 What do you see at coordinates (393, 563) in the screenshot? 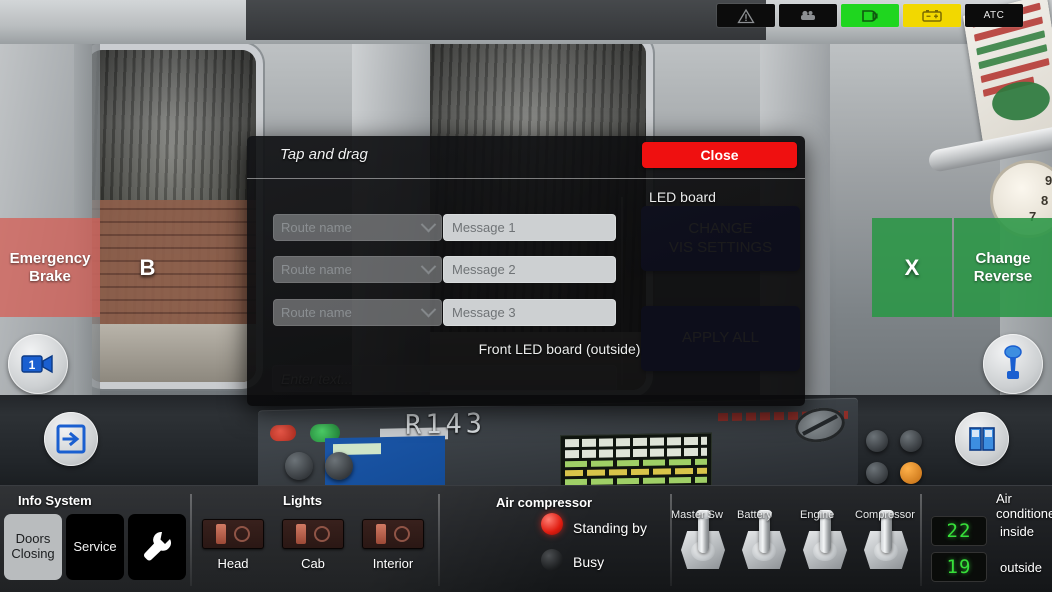
I see `interior-light-label: Interior` at bounding box center [393, 563].